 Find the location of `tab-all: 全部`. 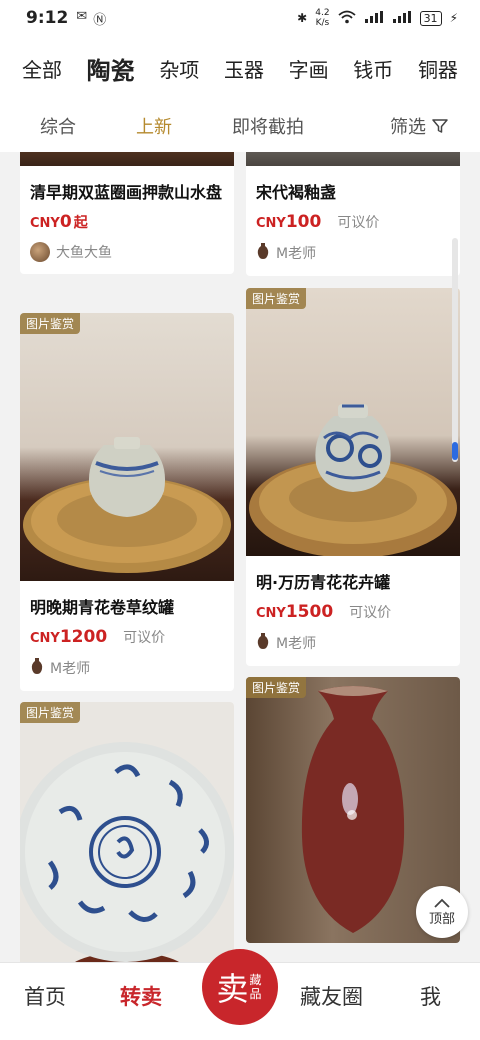

tab-all: 全部 is located at coordinates (42, 68).